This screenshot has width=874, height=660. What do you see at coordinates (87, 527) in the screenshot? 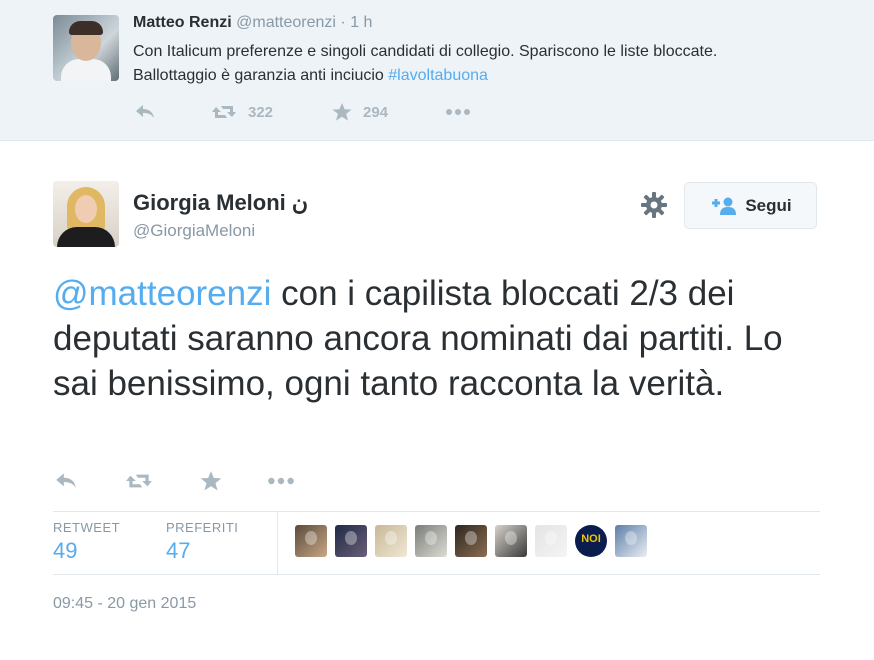
I see `retweet-stat-label: RETWEET` at bounding box center [87, 527].